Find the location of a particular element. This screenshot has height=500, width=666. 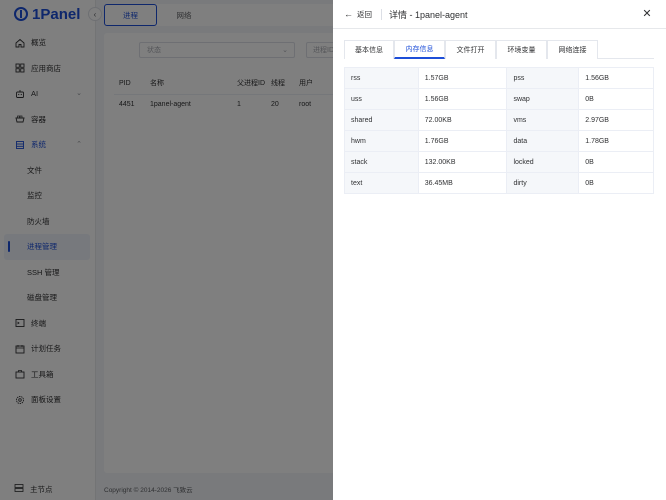

tab-network-conn: 网络连接 is located at coordinates (572, 49).